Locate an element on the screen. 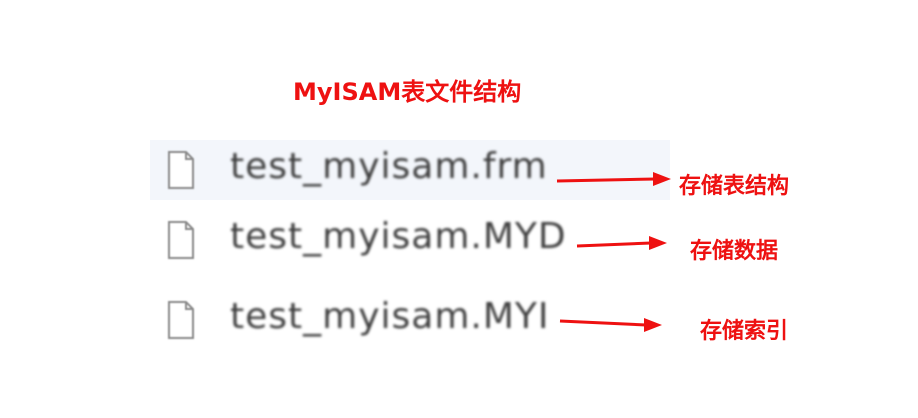  file-name: test_myisam.MYI is located at coordinates (390, 316).